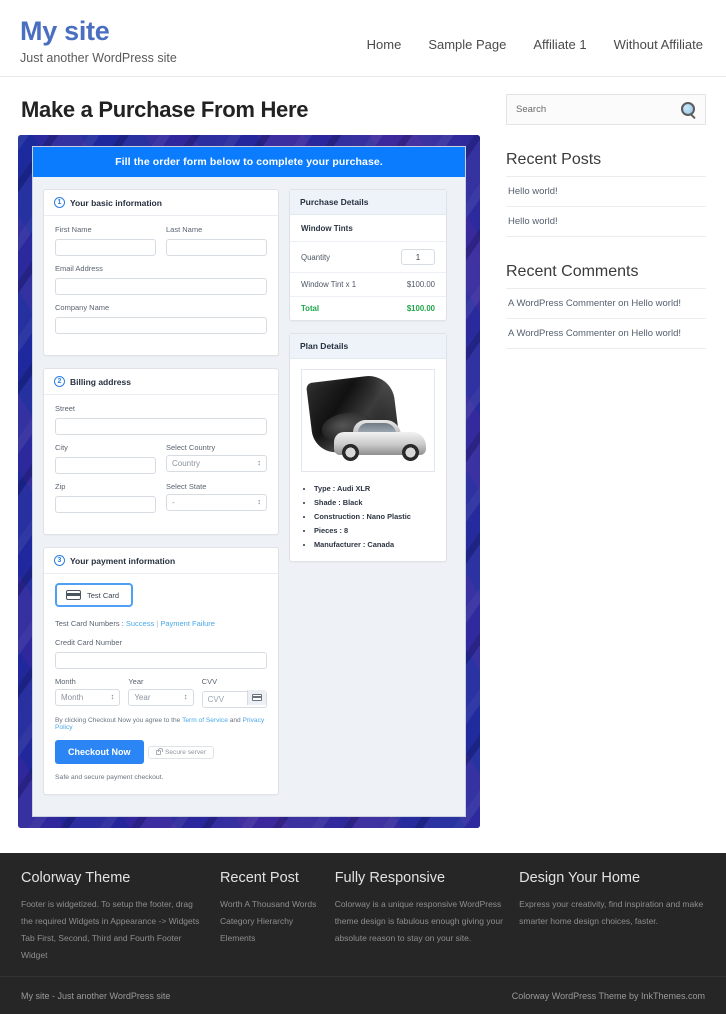 The height and width of the screenshot is (1014, 726). Describe the element at coordinates (586, 109) in the screenshot. I see `search-input` at that location.